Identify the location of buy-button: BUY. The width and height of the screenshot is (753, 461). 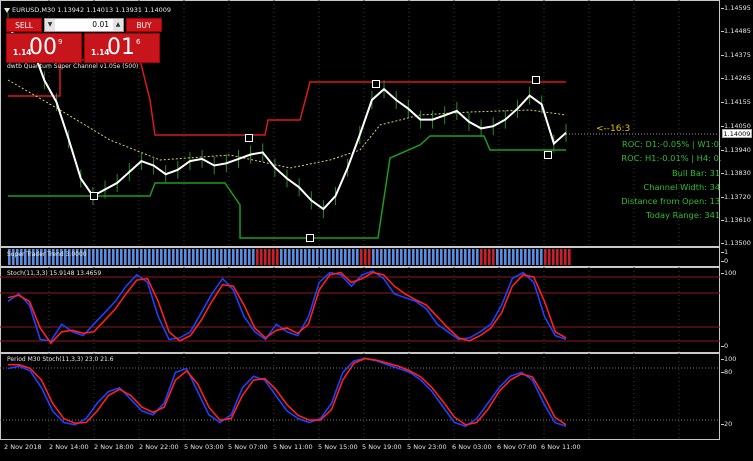
(144, 25).